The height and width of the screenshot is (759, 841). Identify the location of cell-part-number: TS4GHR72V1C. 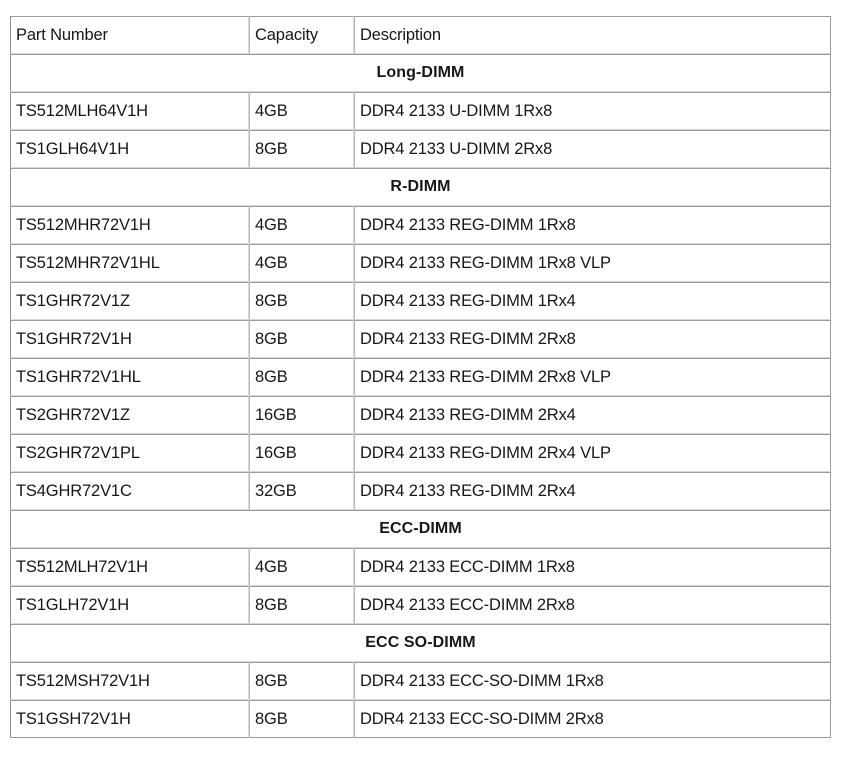
(129, 491).